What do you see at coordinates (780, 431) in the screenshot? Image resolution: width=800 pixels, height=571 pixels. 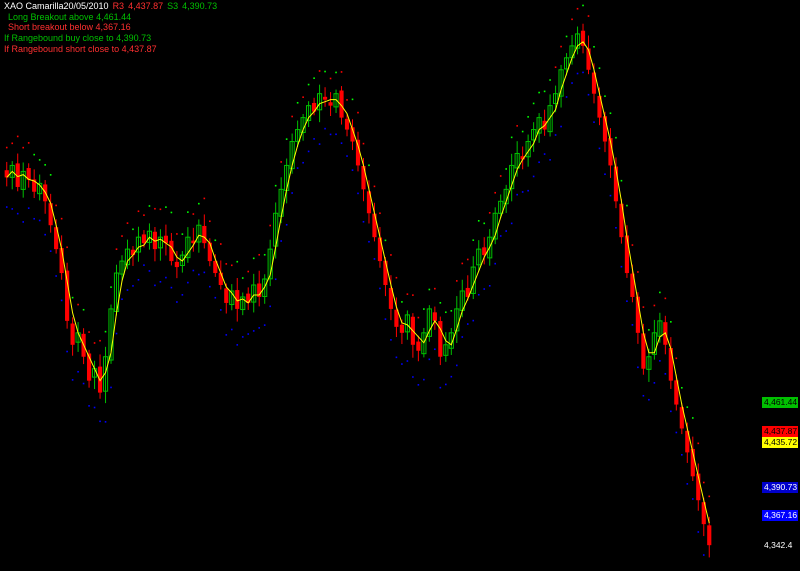 I see `price-label: 4,437.87` at bounding box center [780, 431].